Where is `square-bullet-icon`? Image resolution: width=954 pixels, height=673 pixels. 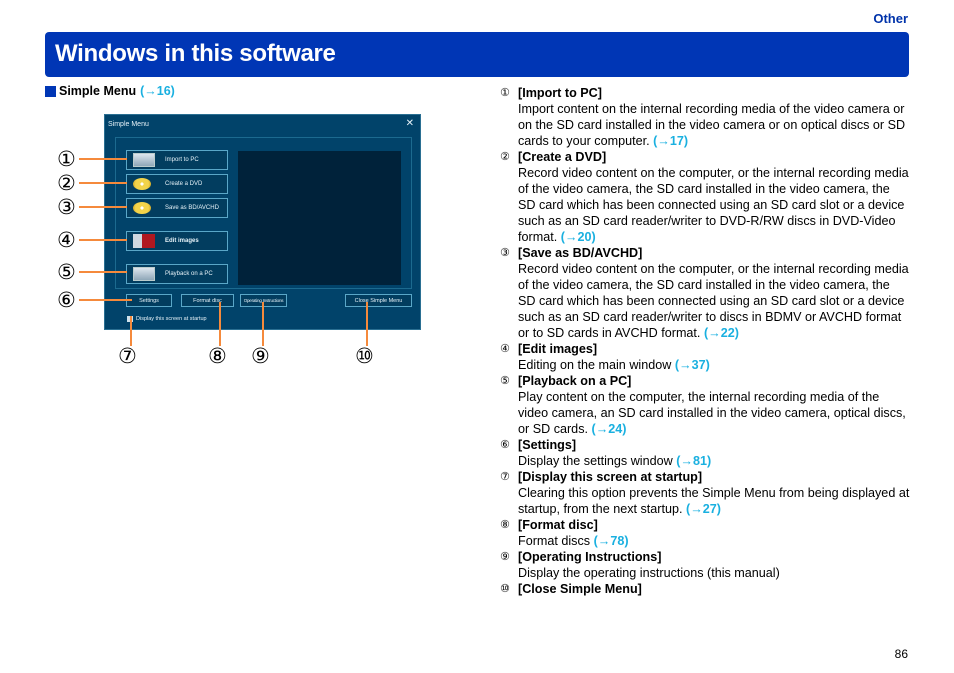 square-bullet-icon is located at coordinates (50, 91).